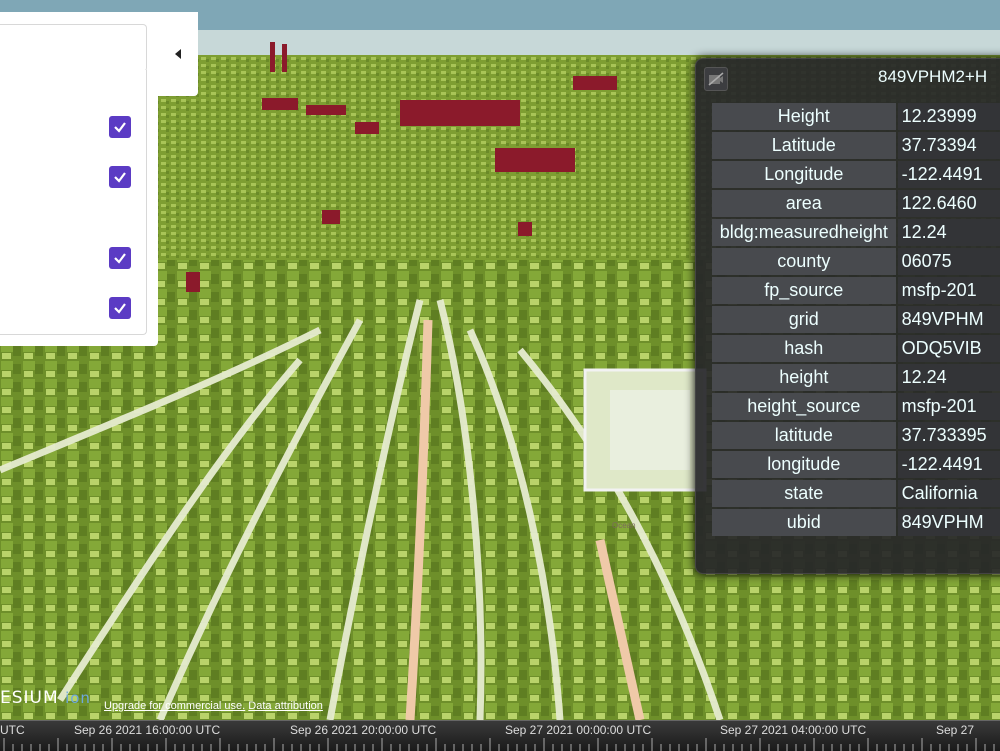  What do you see at coordinates (955, 730) in the screenshot?
I see `timeline-label: Sep 27` at bounding box center [955, 730].